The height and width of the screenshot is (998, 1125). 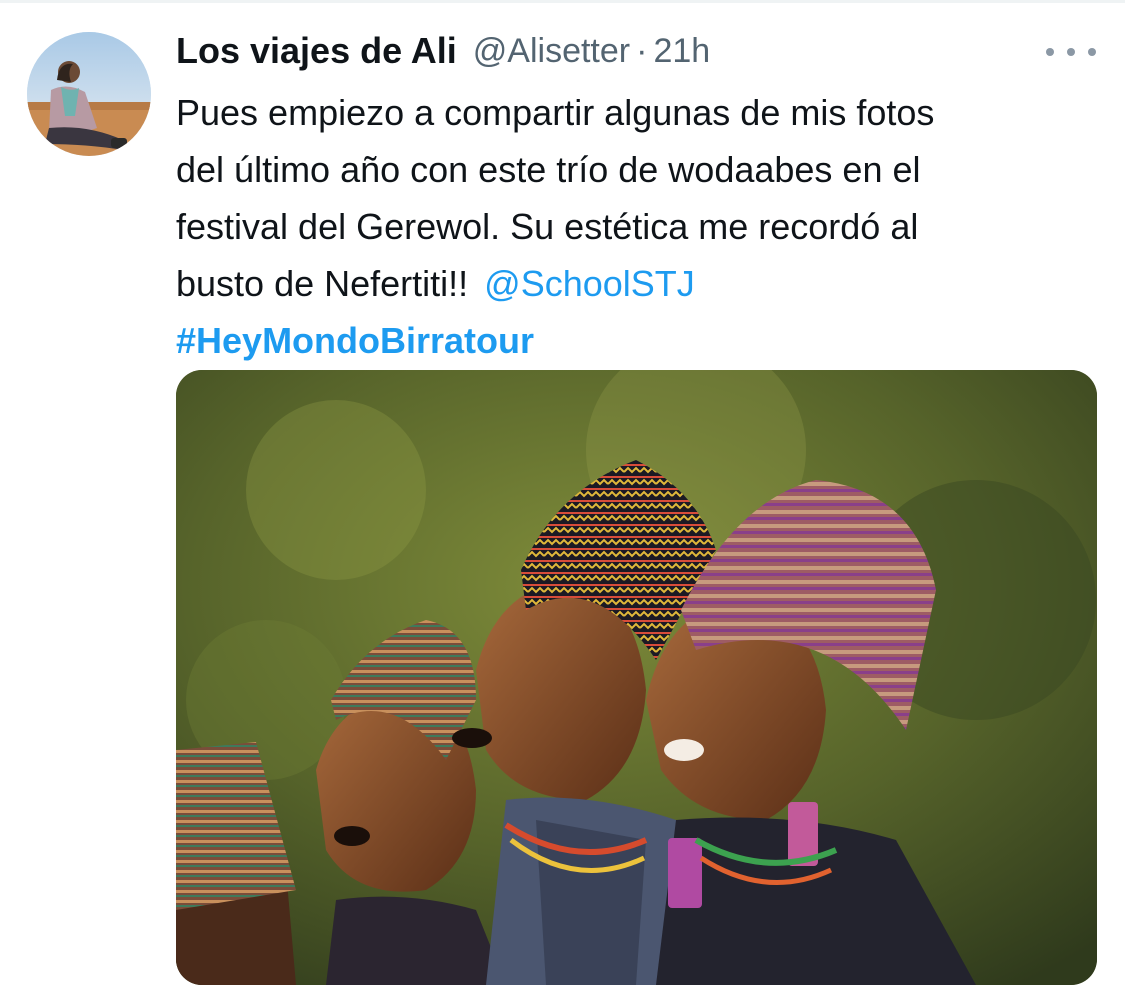 What do you see at coordinates (322, 283) in the screenshot?
I see `tweet-text-line: busto de Nefertiti!!` at bounding box center [322, 283].